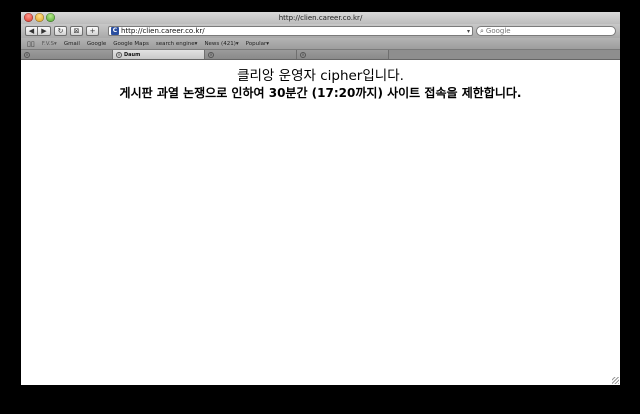 This screenshot has width=640, height=414. I want to click on bookmark-item: Gmail, so click(72, 44).